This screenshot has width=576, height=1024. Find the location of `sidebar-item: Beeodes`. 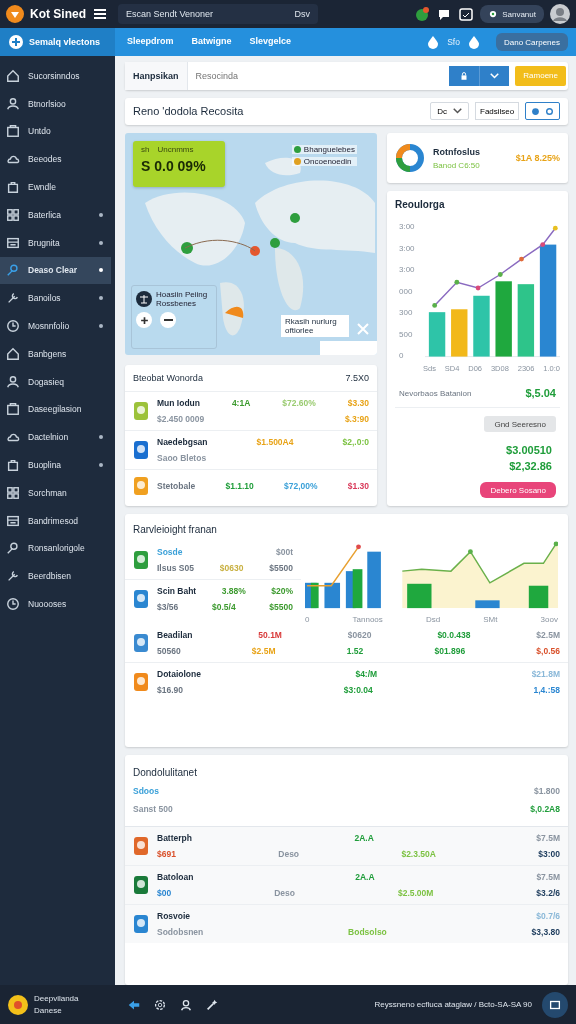

sidebar-item: Beeodes is located at coordinates (55, 159).